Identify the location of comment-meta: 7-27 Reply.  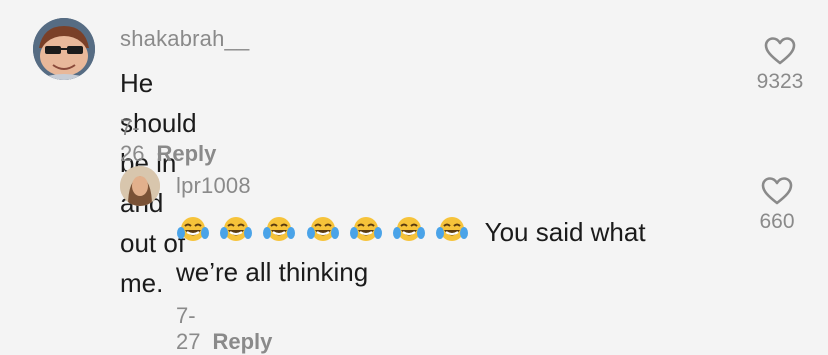
(224, 329).